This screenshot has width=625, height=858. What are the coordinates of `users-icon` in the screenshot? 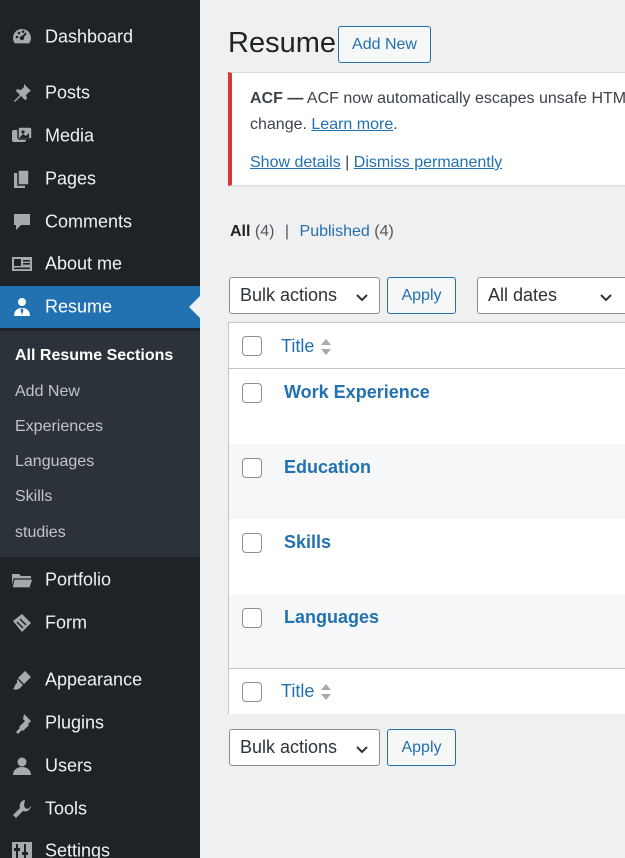 It's located at (22, 766).